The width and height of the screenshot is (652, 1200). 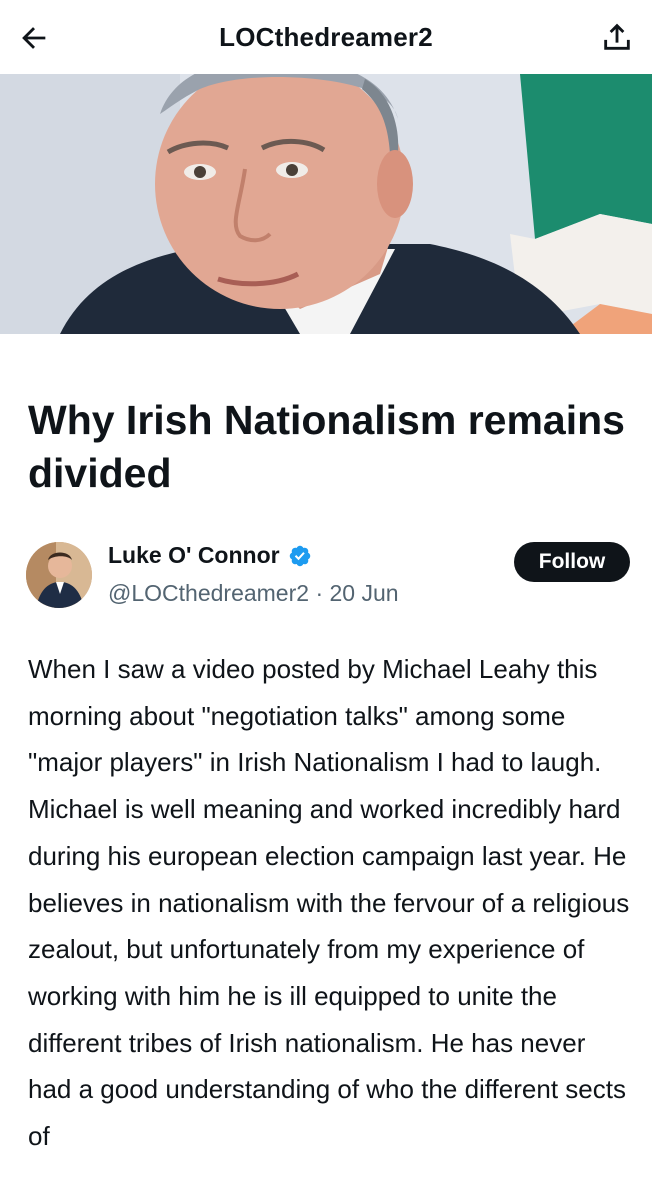 I want to click on follow-button: Follow, so click(x=572, y=562).